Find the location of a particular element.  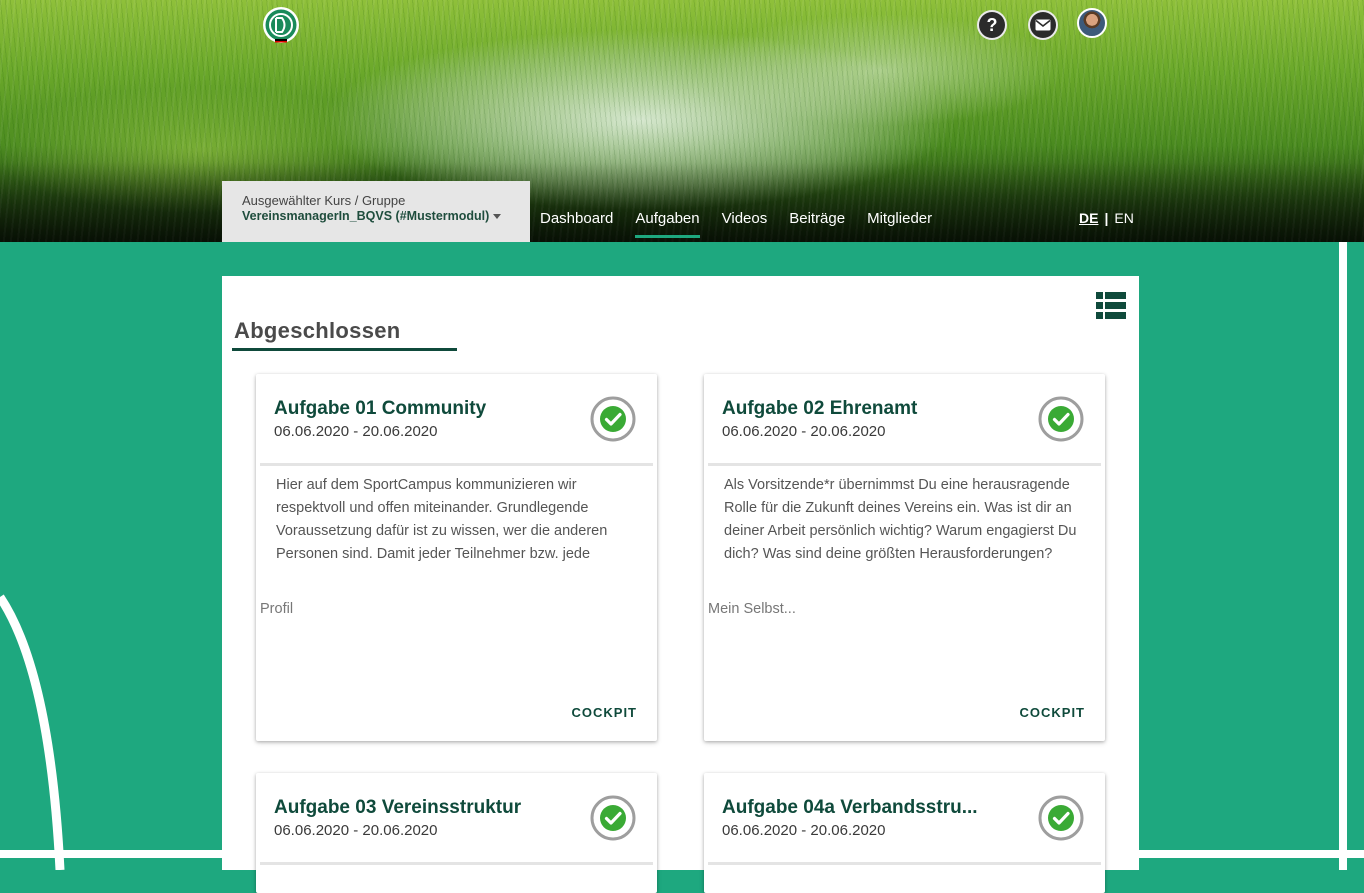

nav-mitglieder: Mitglieder is located at coordinates (899, 224).